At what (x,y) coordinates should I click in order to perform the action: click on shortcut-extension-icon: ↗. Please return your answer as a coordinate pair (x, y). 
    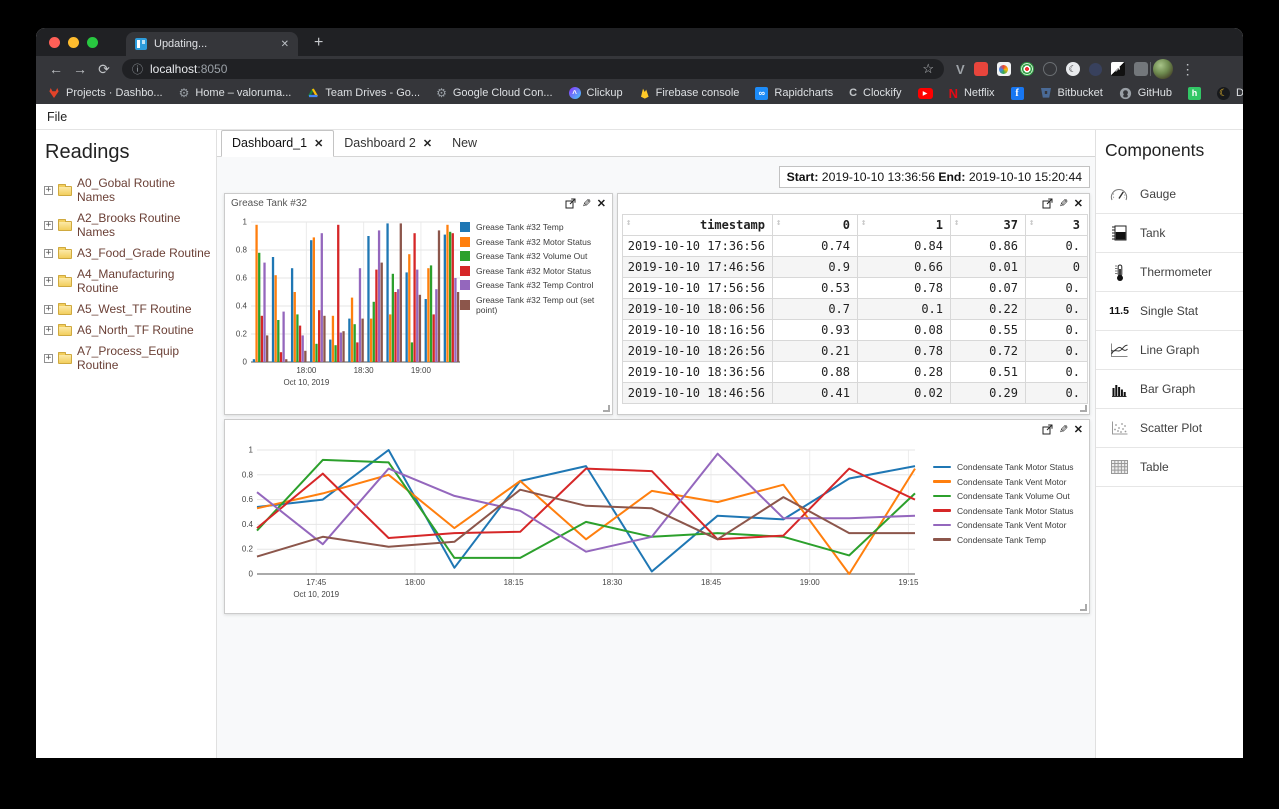
    Looking at the image, I should click on (1117, 69).